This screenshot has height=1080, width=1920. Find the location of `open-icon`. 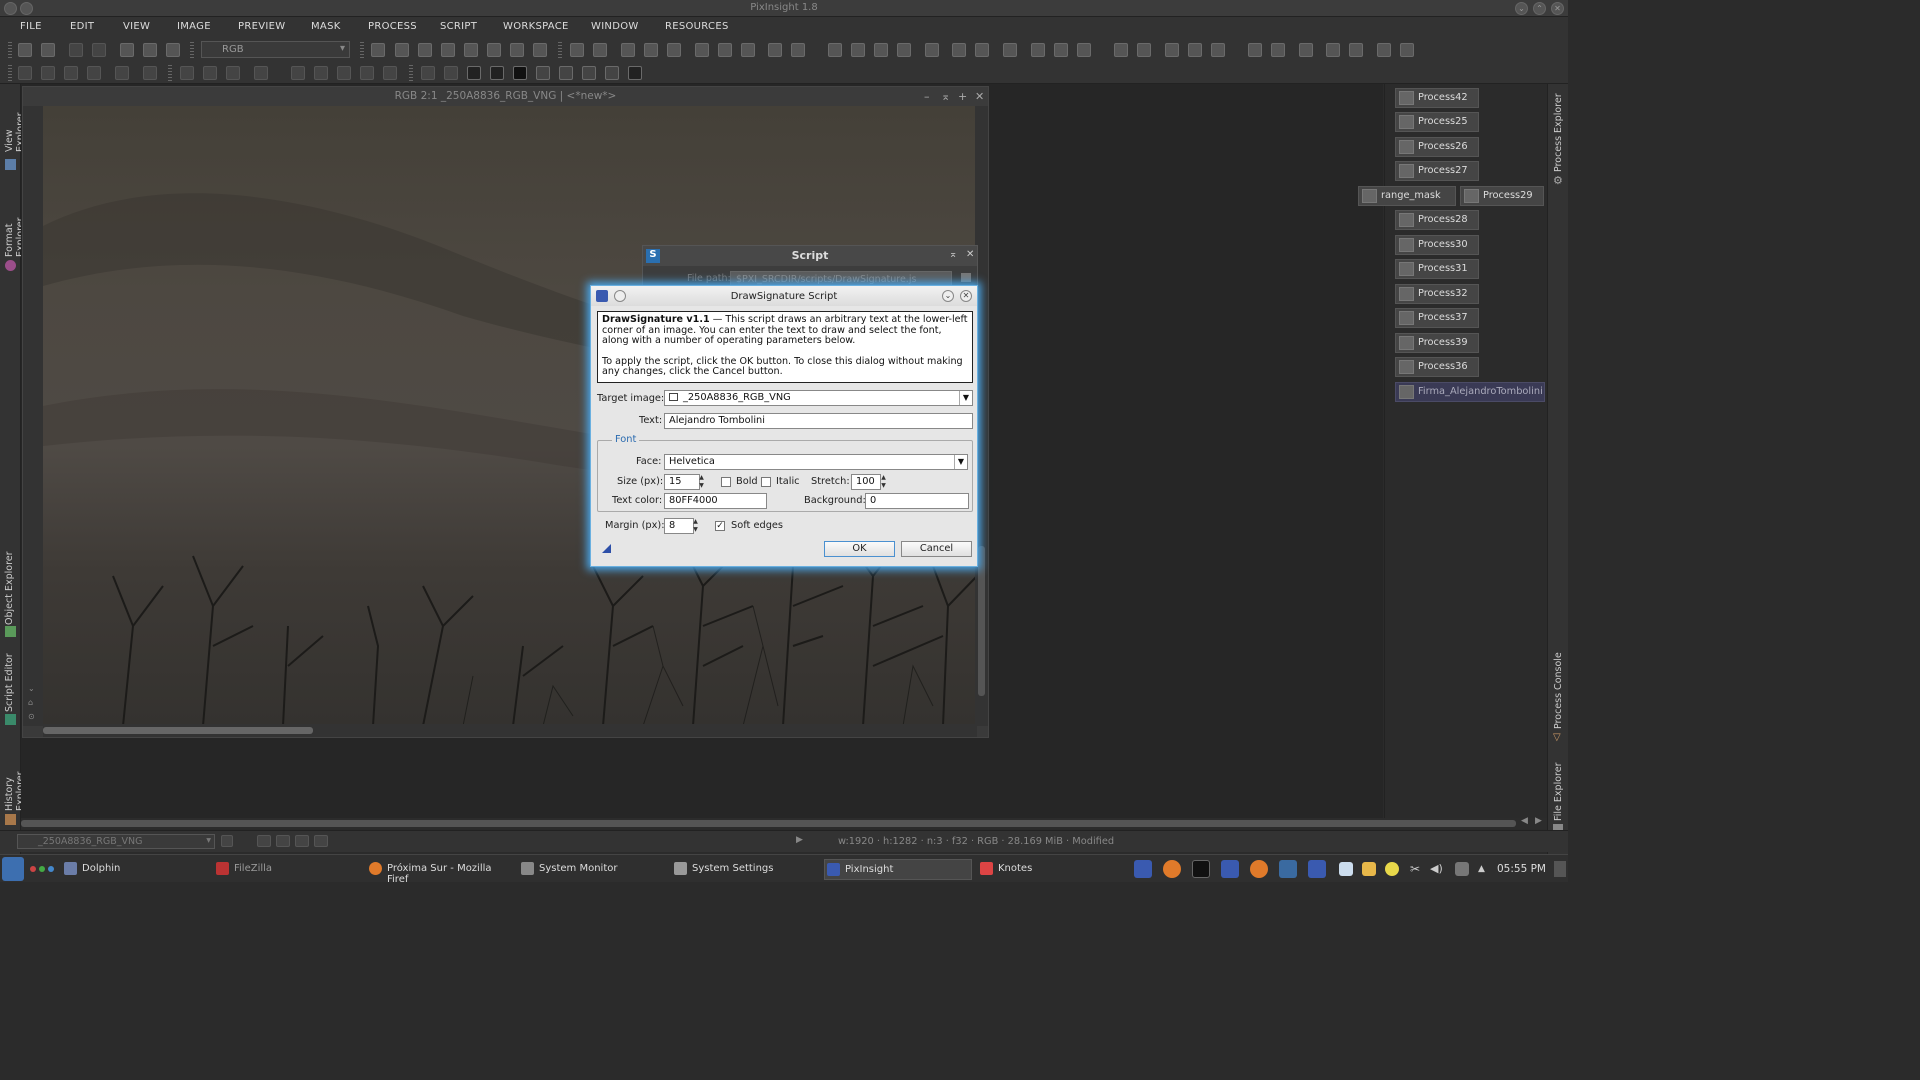

open-icon is located at coordinates (150, 50).